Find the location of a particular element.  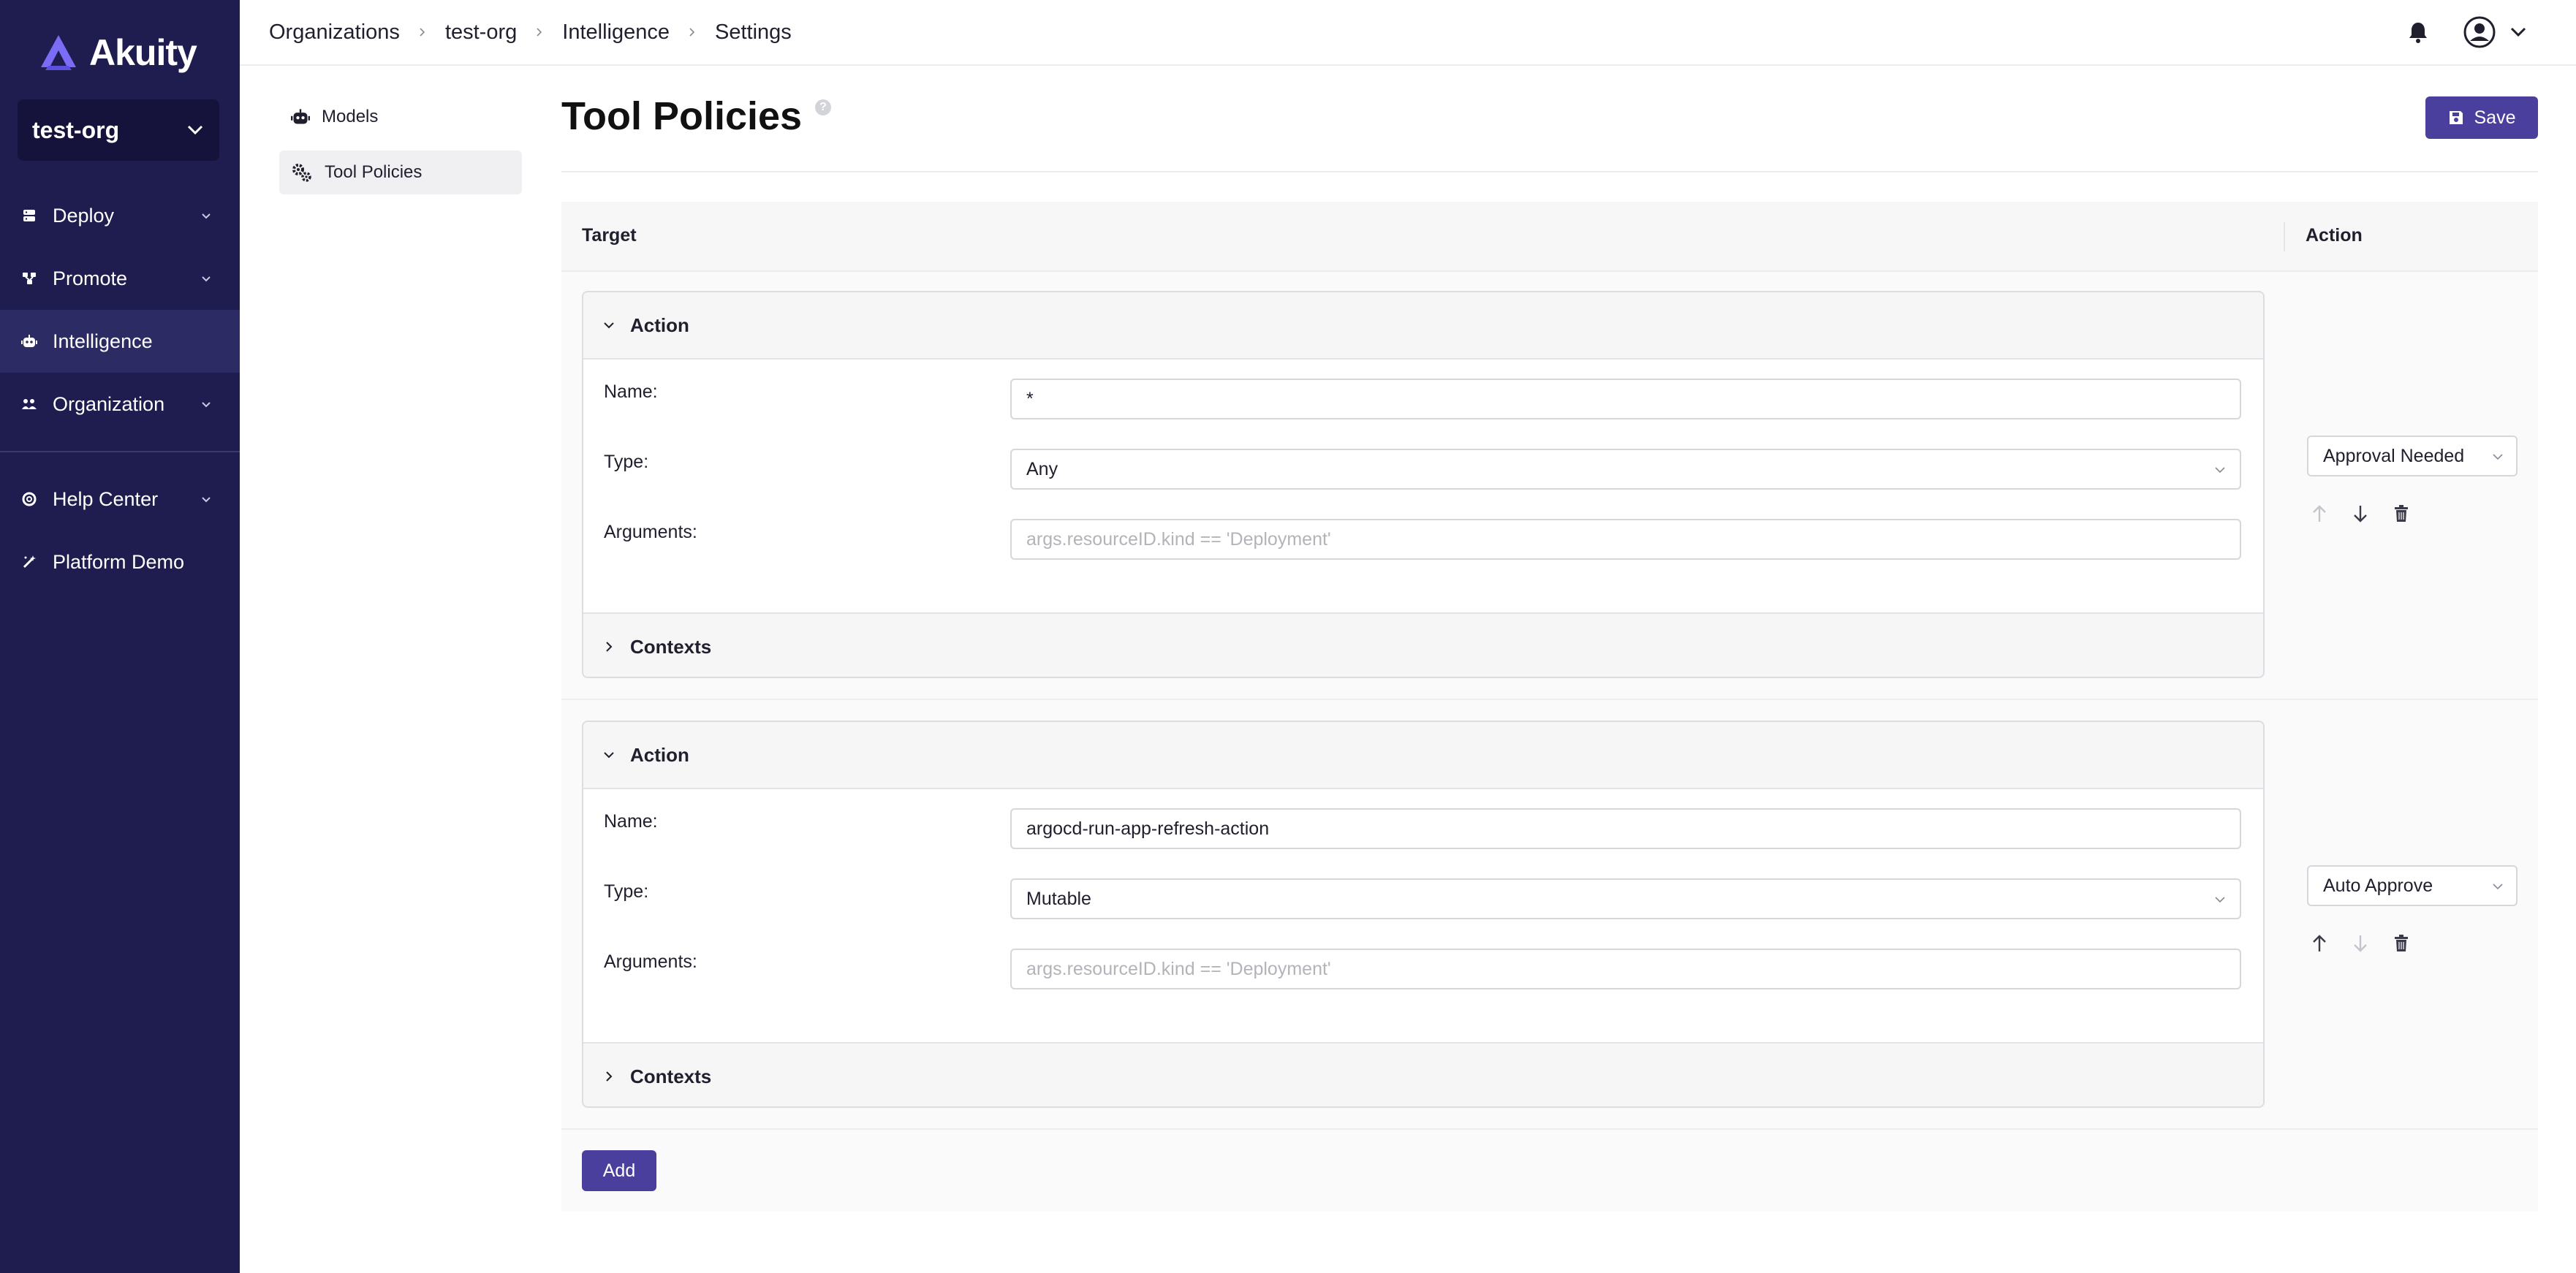

gears-icon is located at coordinates (301, 173).